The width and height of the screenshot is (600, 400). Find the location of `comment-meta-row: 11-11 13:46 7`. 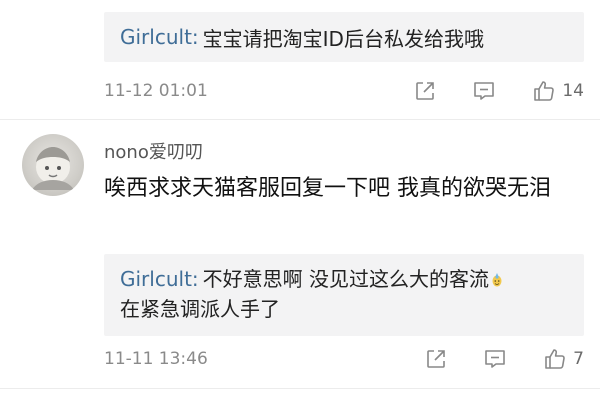

comment-meta-row: 11-11 13:46 7 is located at coordinates (344, 359).